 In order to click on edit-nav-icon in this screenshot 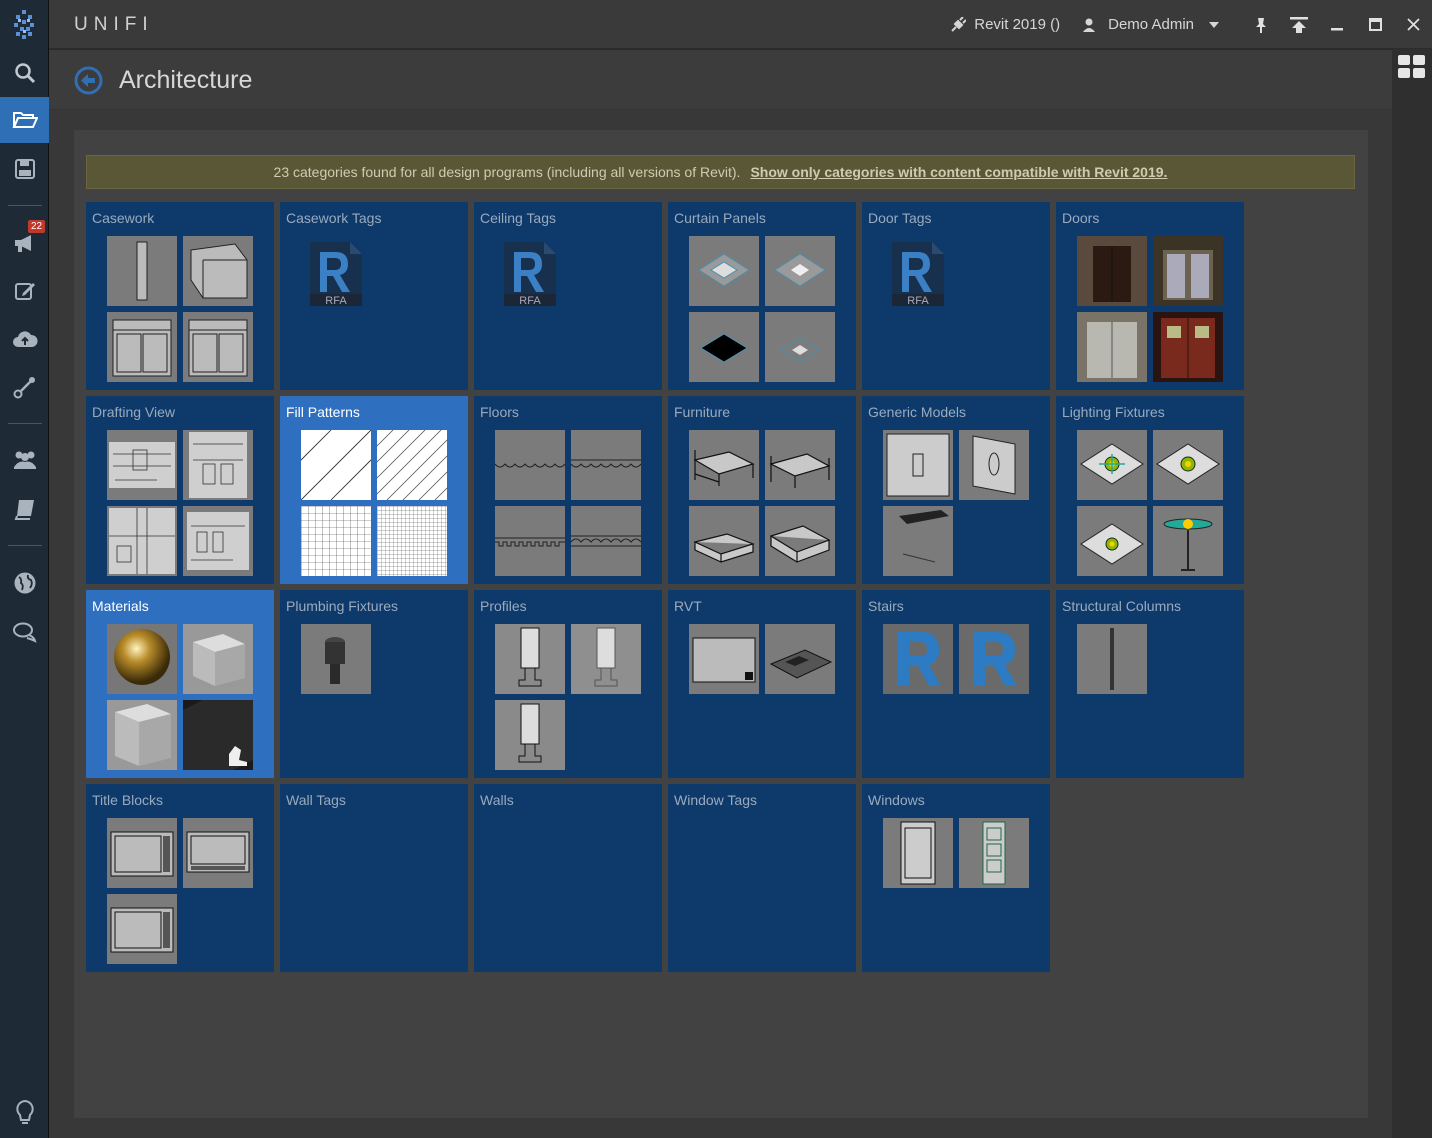, I will do `click(24, 291)`.